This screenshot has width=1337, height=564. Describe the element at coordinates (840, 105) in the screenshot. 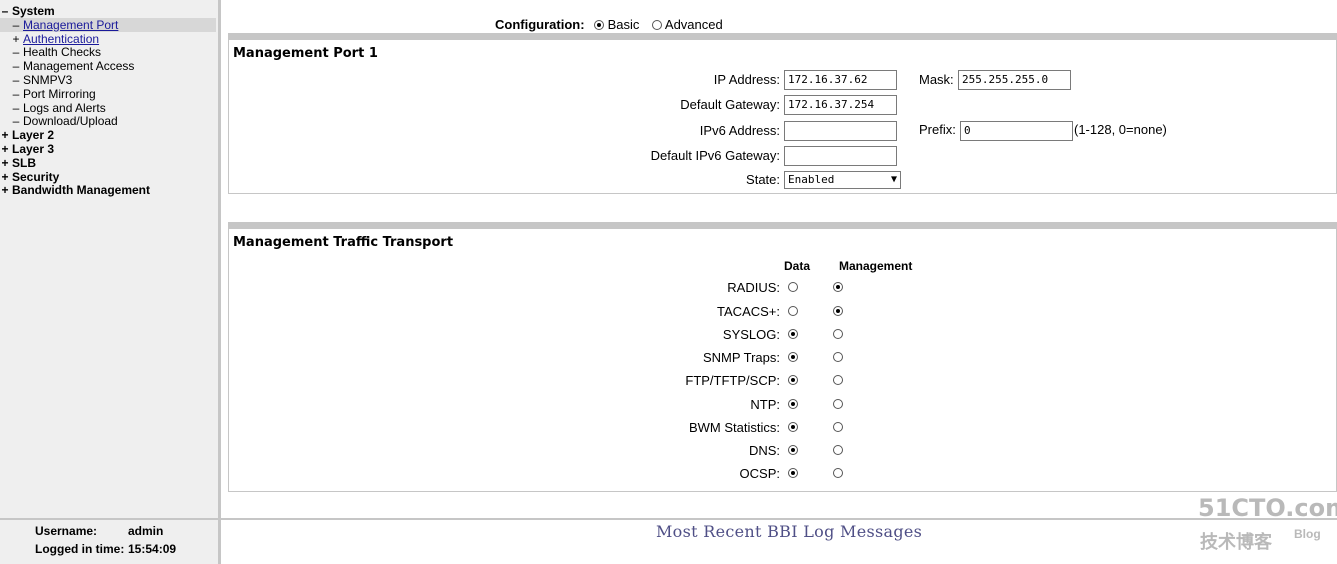

I see `default-gateway-field: 172.16.37.254` at that location.